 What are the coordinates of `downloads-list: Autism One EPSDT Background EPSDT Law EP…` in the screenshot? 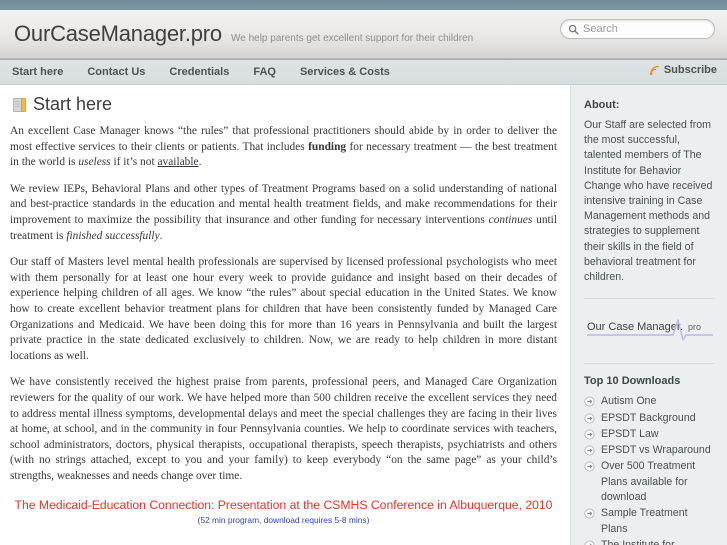 It's located at (649, 469).